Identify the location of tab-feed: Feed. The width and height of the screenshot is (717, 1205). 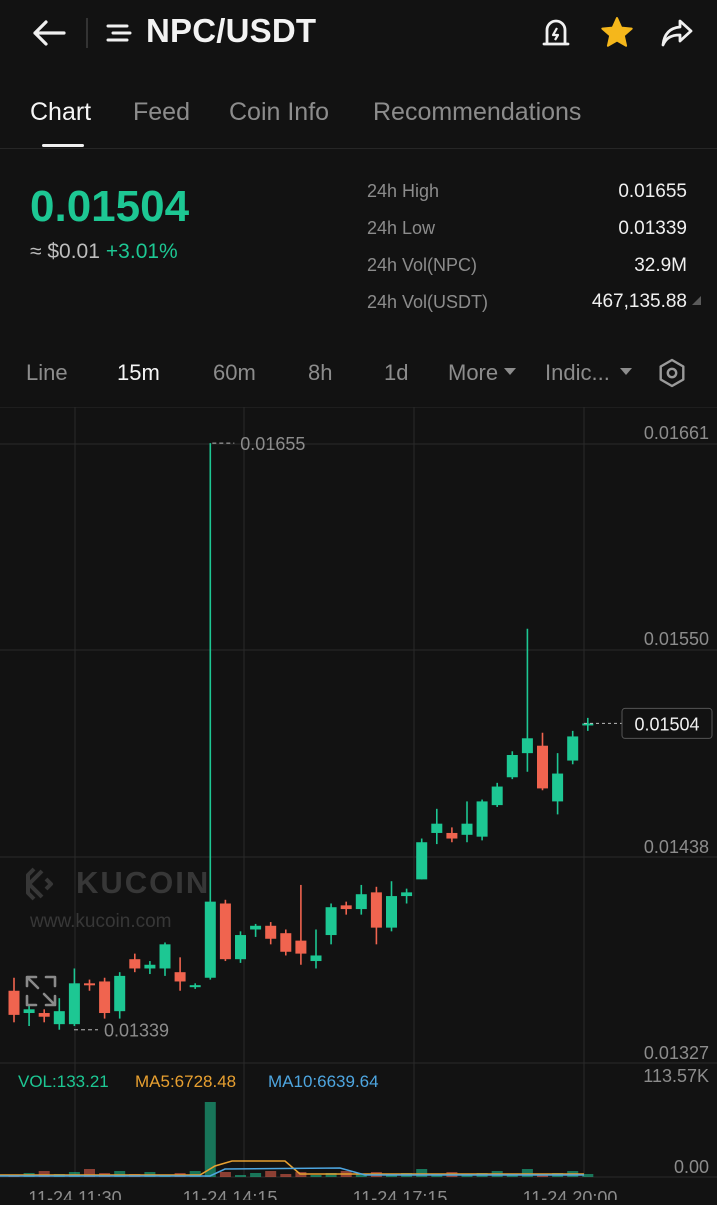
(161, 112).